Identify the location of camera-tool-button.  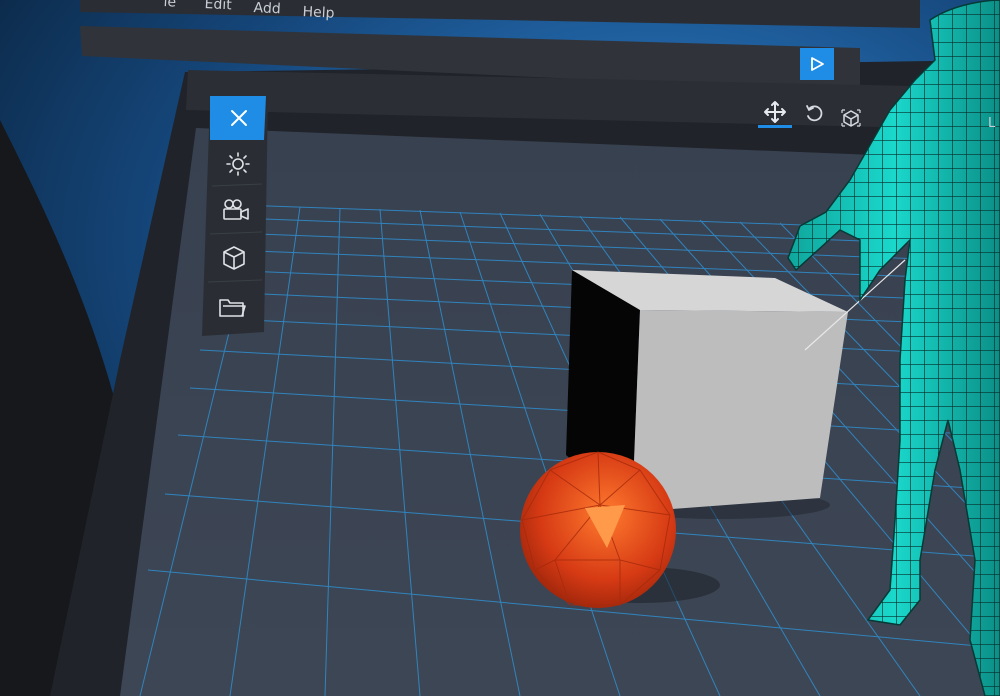
(236, 210).